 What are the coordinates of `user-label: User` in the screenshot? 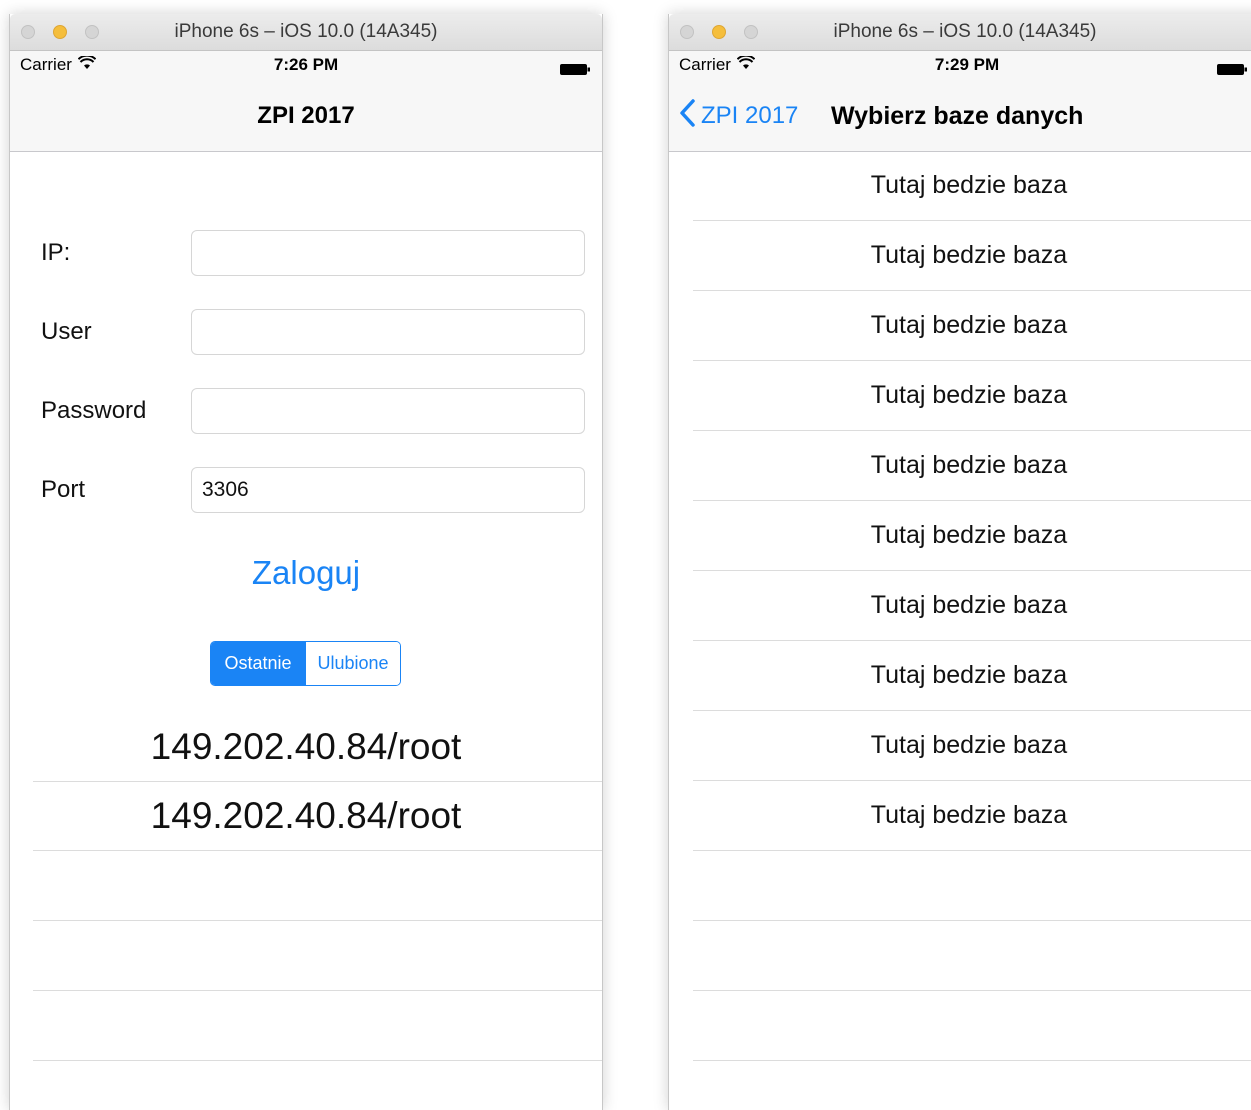 It's located at (66, 331).